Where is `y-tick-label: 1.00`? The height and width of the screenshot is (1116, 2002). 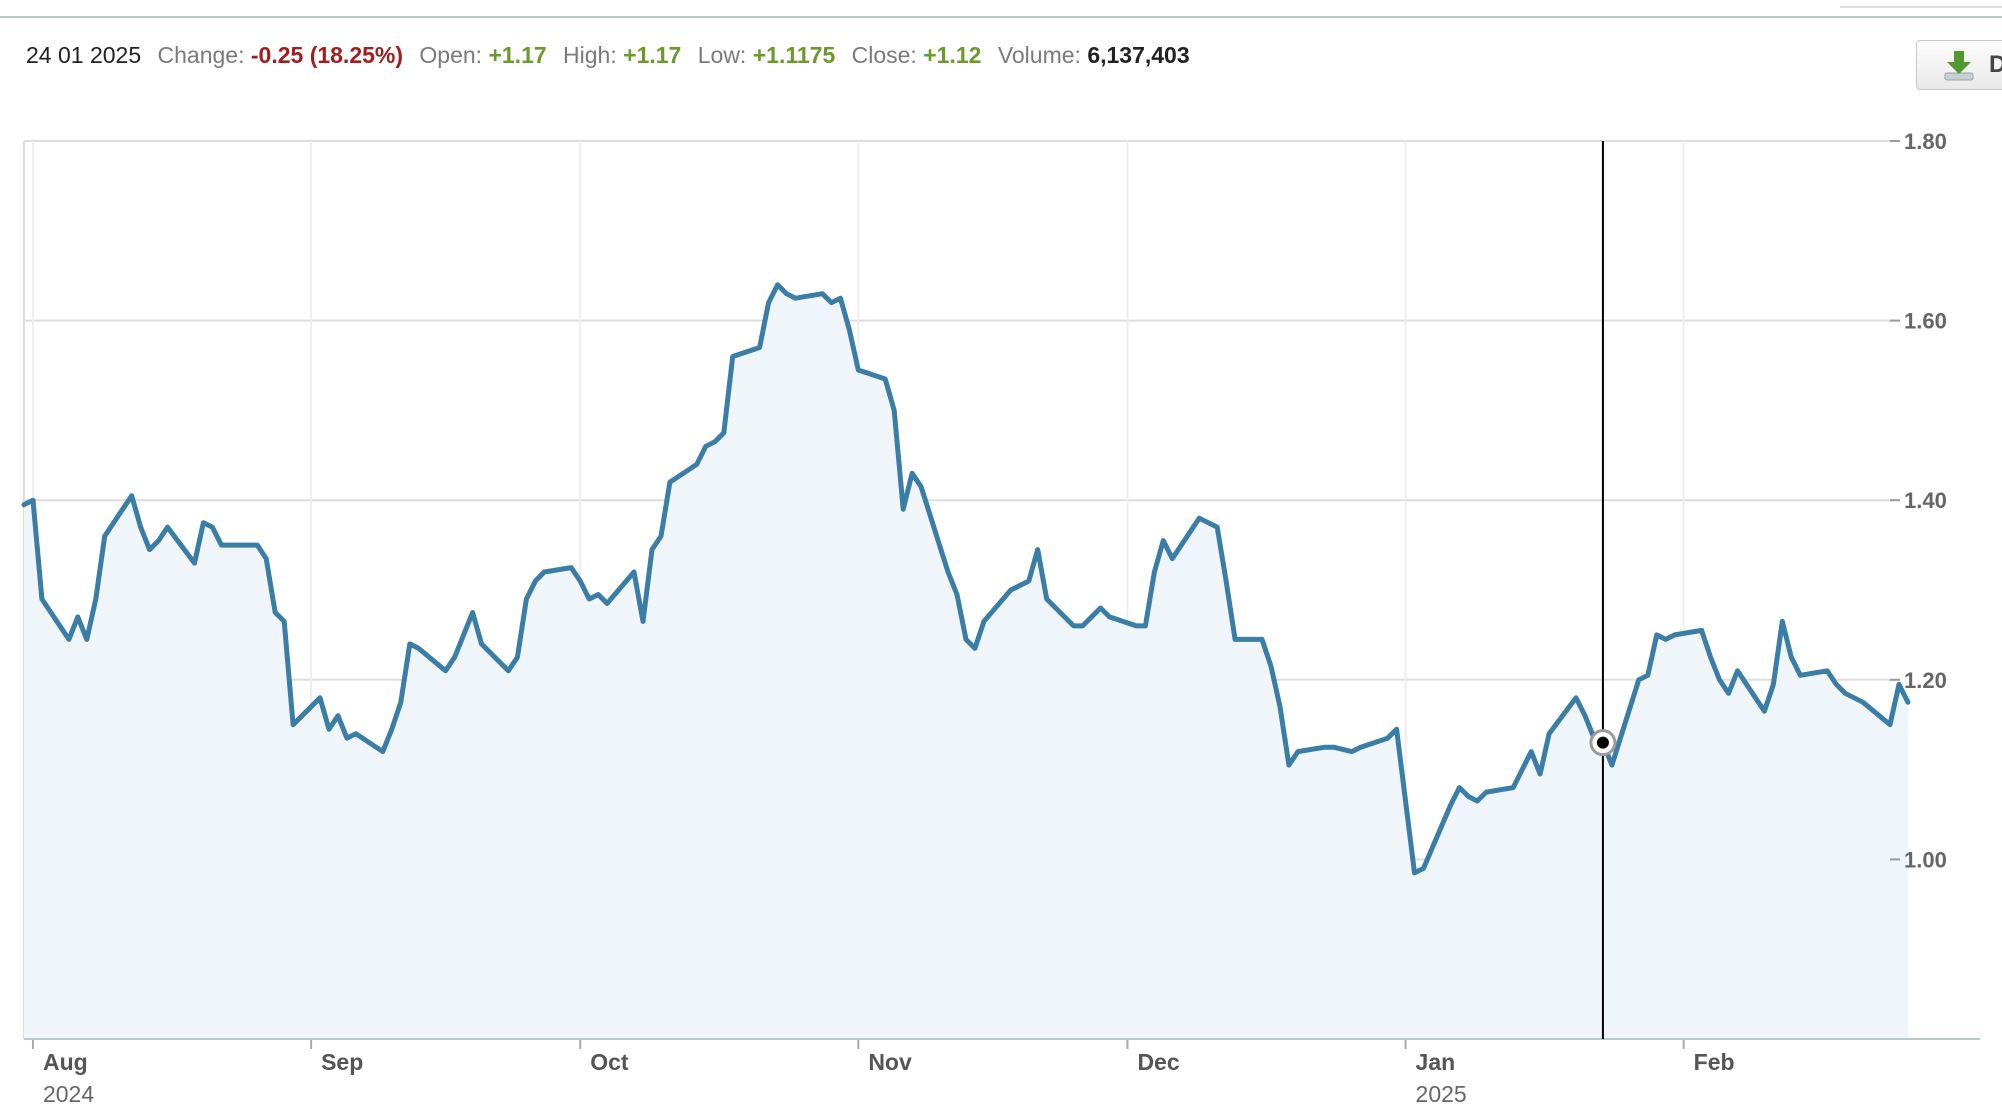
y-tick-label: 1.00 is located at coordinates (1925, 859).